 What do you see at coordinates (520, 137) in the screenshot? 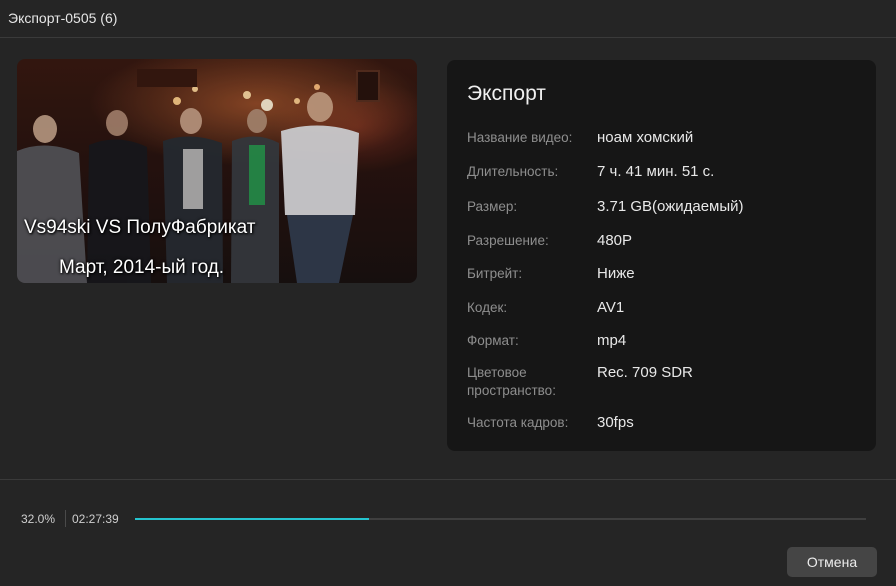
I see `info-label: Название видео:` at bounding box center [520, 137].